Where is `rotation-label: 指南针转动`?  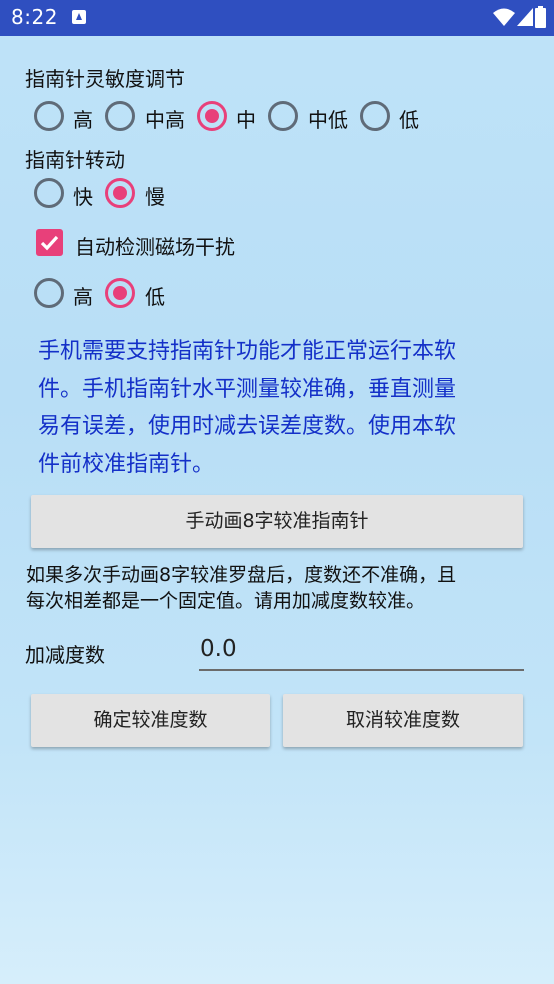 rotation-label: 指南针转动 is located at coordinates (75, 160).